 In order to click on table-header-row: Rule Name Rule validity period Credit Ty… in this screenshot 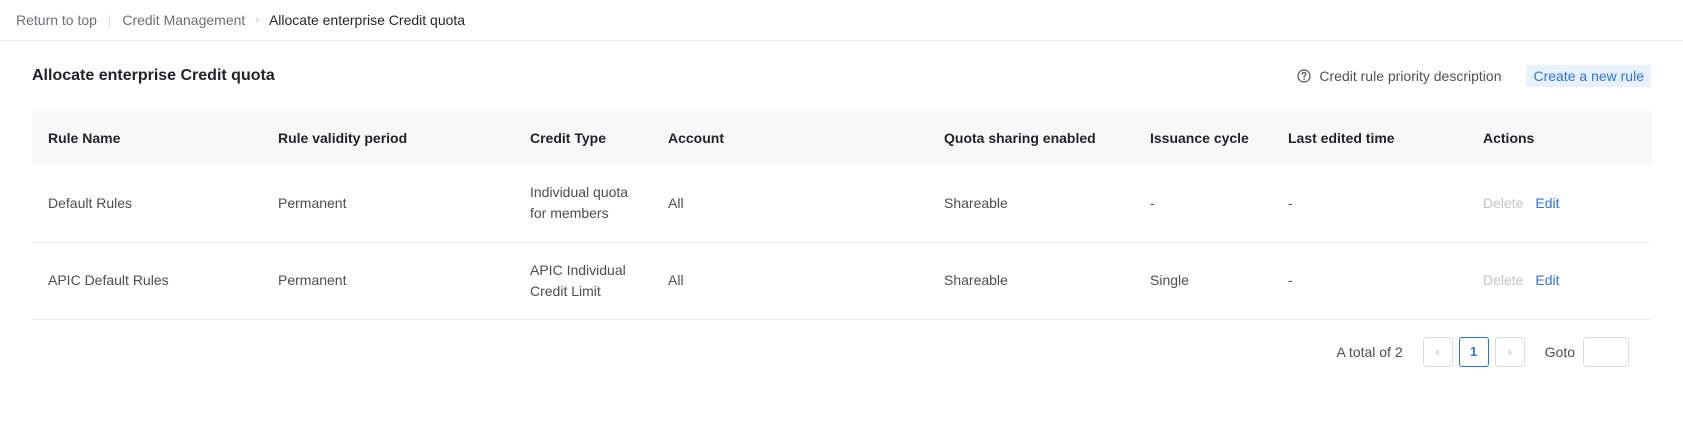, I will do `click(842, 138)`.